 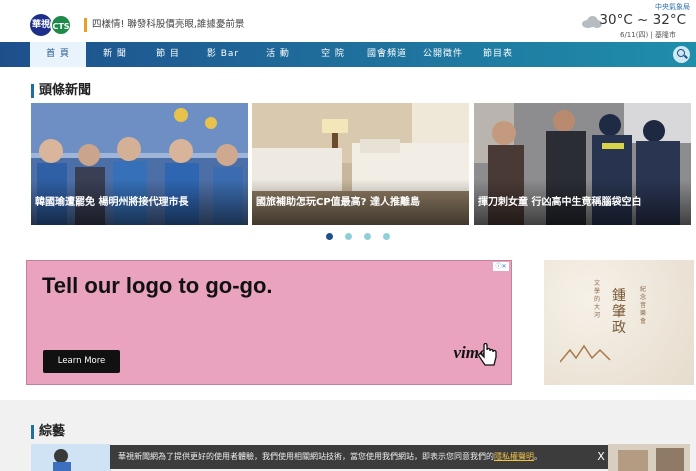 I want to click on logo-badge-b: CTS, so click(x=61, y=25).